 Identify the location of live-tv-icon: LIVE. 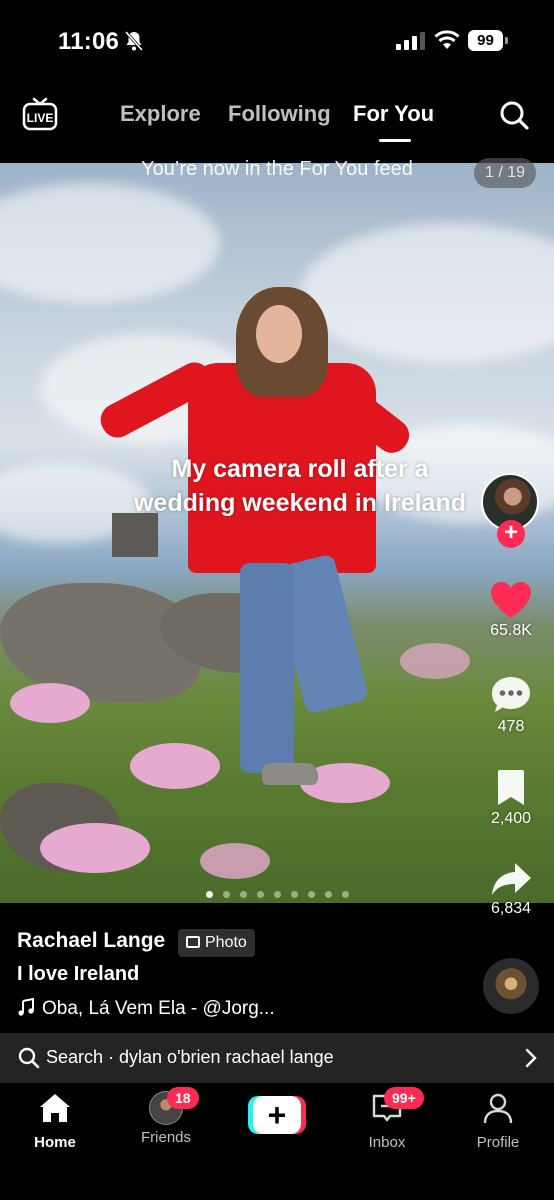
(40, 114).